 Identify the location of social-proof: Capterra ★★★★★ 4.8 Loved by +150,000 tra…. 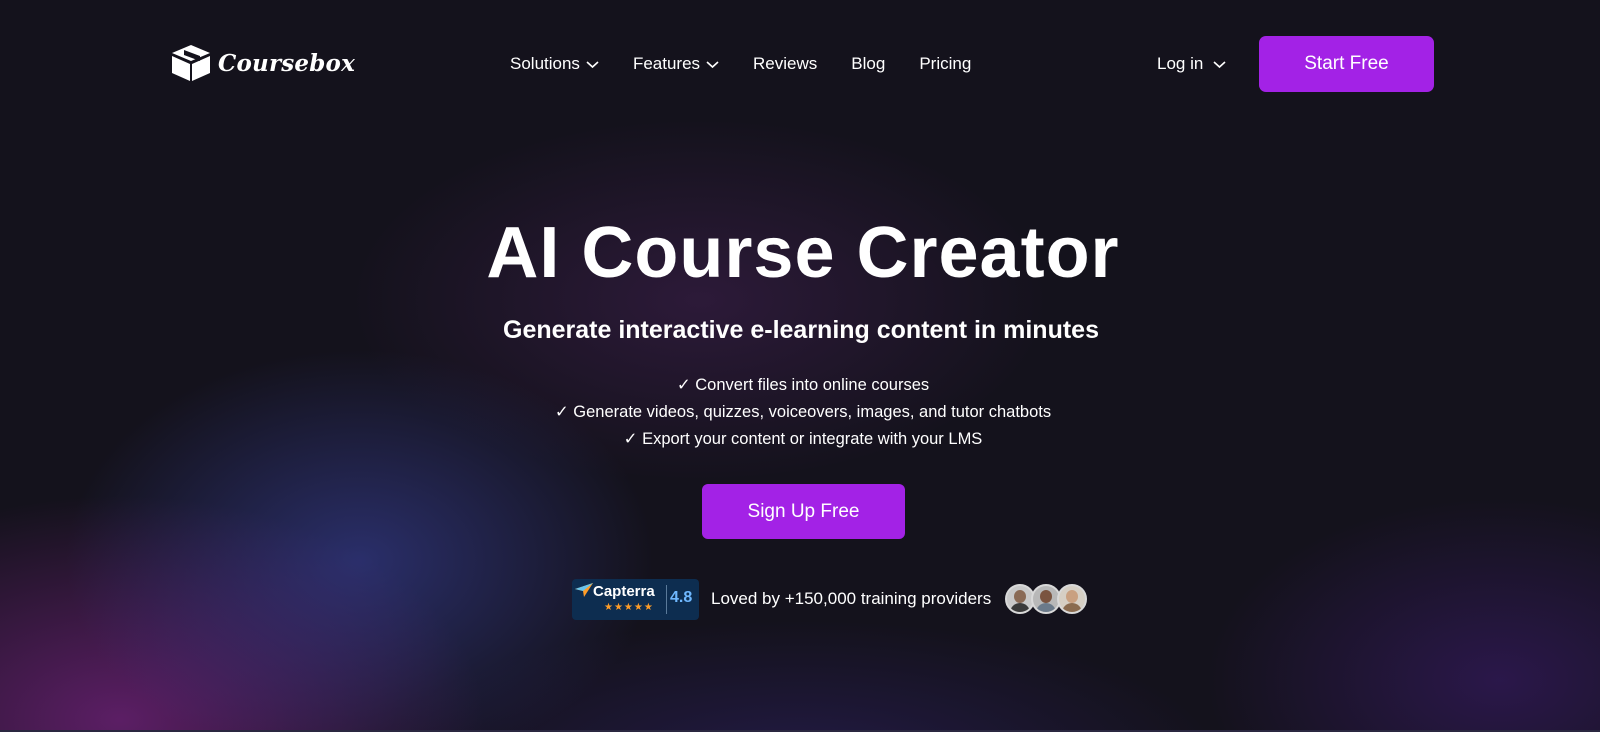
(830, 599).